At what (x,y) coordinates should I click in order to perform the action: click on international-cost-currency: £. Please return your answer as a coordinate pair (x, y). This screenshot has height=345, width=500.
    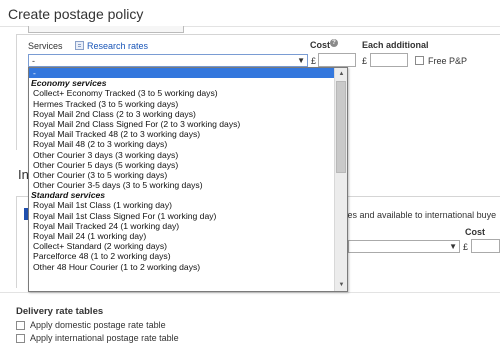
    Looking at the image, I should click on (466, 247).